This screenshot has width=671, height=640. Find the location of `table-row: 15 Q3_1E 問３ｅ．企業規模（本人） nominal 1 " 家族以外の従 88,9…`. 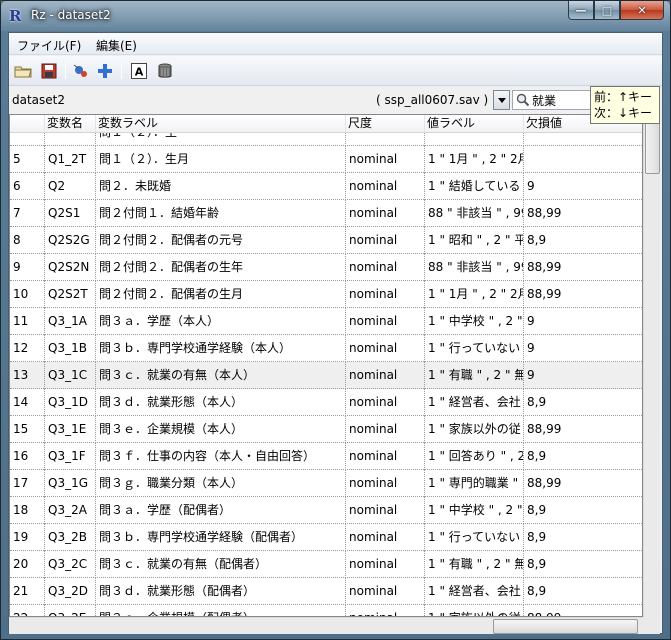

table-row: 15 Q3_1E 問３ｅ．企業規模（本人） nominal 1 " 家族以外の従 88,9… is located at coordinates (326, 429).